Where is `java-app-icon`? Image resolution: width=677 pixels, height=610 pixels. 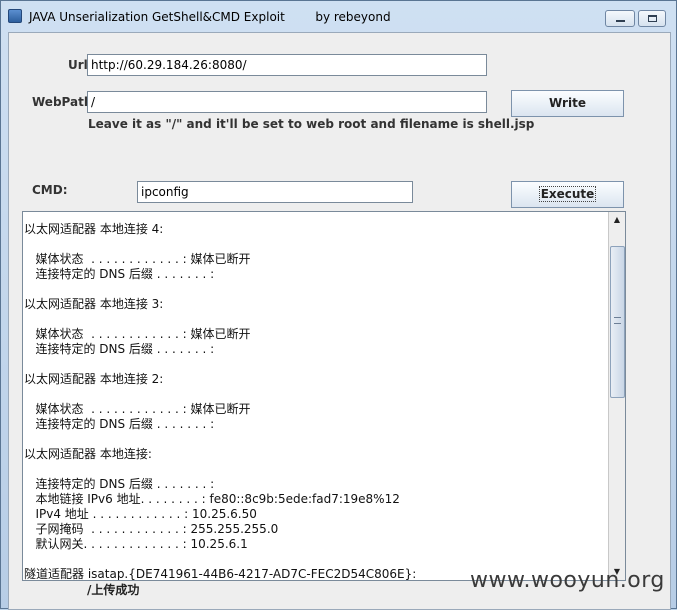
java-app-icon is located at coordinates (15, 16).